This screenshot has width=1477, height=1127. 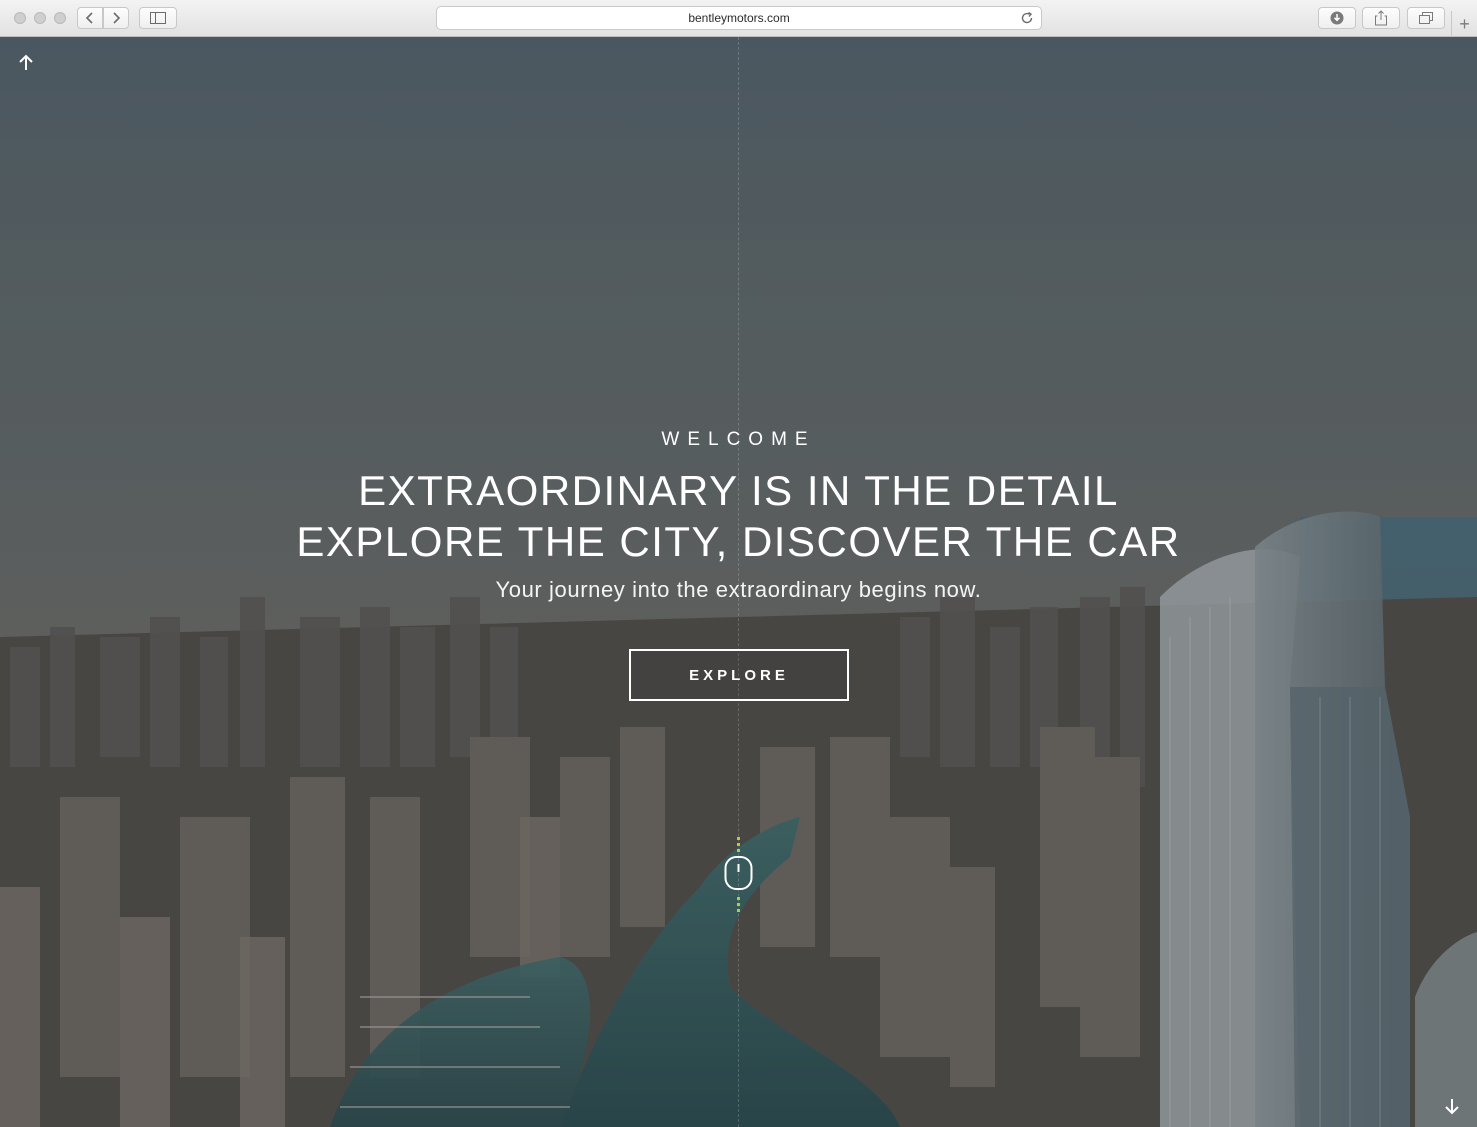 I want to click on headline-line-1: EXTRAORDINARY IS IN THE DETAIL, so click(x=738, y=490).